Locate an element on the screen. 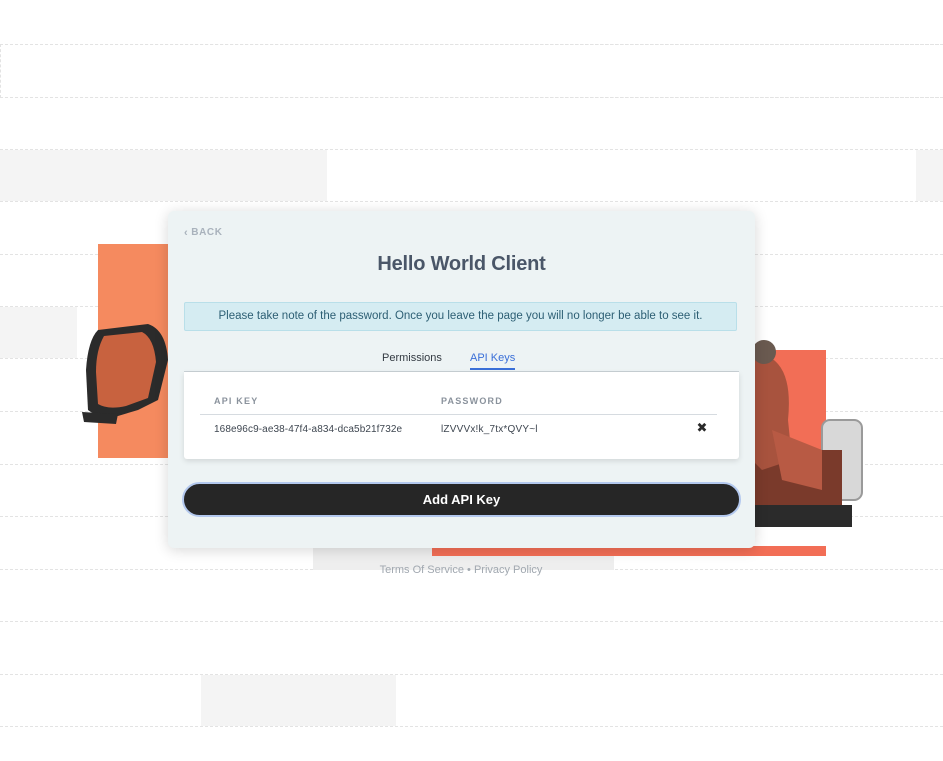  footer-links: Terms Of Service • Privacy Policy is located at coordinates (461, 570).